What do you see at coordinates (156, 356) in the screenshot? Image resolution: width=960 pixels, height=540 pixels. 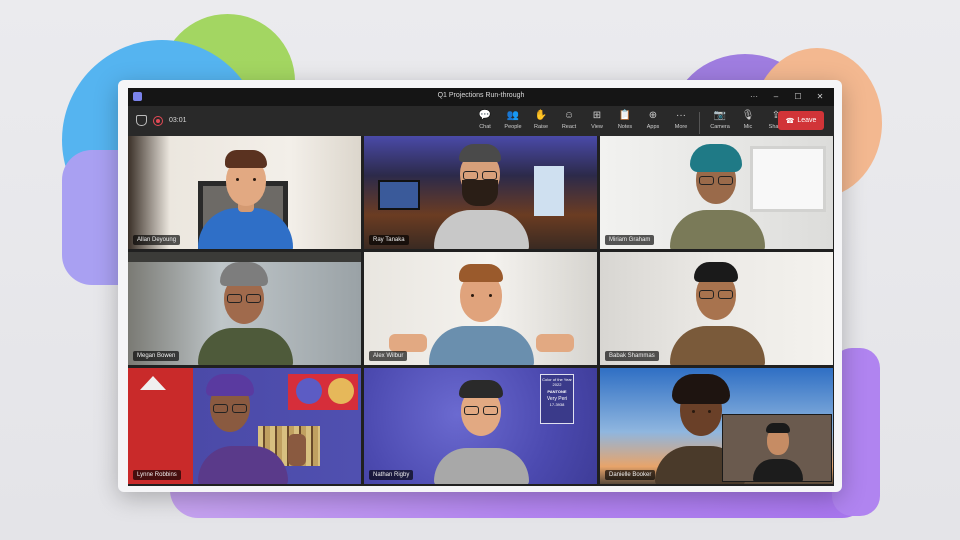 I see `participant-name: Megan Bowen` at bounding box center [156, 356].